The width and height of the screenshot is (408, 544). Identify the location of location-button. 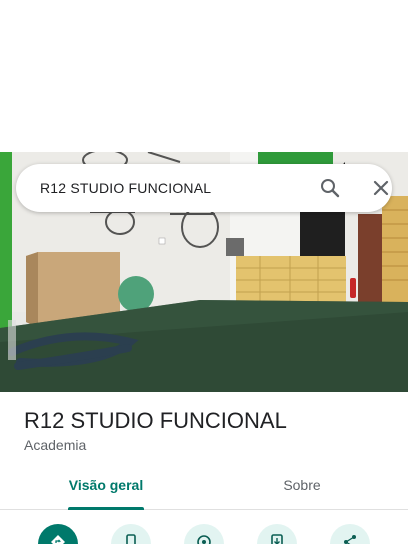
(204, 534).